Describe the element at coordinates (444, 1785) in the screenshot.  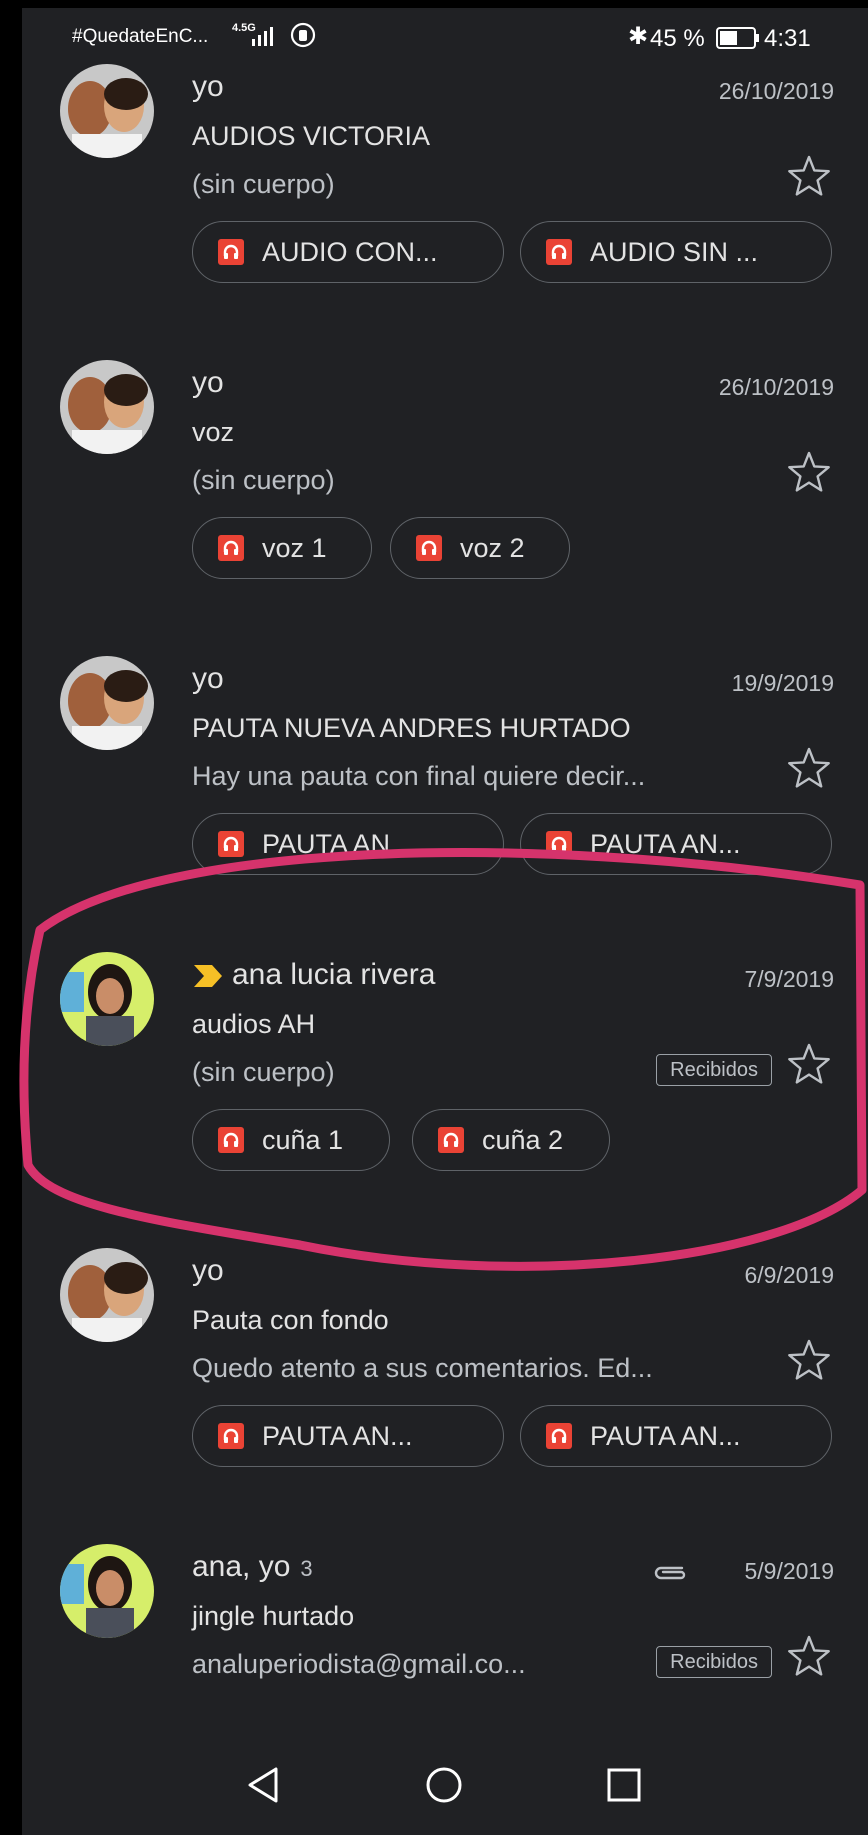
I see `home-icon` at that location.